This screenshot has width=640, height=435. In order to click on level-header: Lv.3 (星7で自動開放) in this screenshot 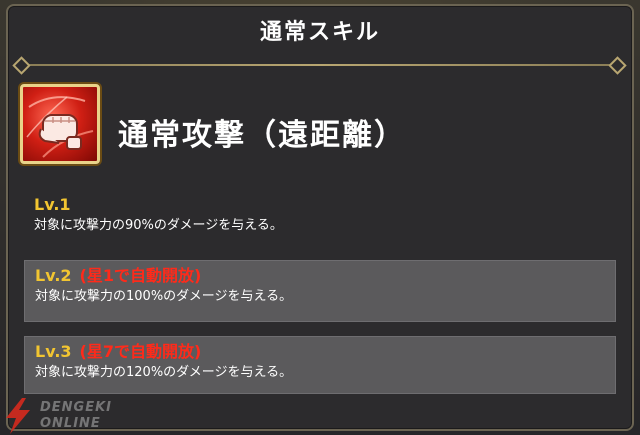, I will do `click(320, 352)`.